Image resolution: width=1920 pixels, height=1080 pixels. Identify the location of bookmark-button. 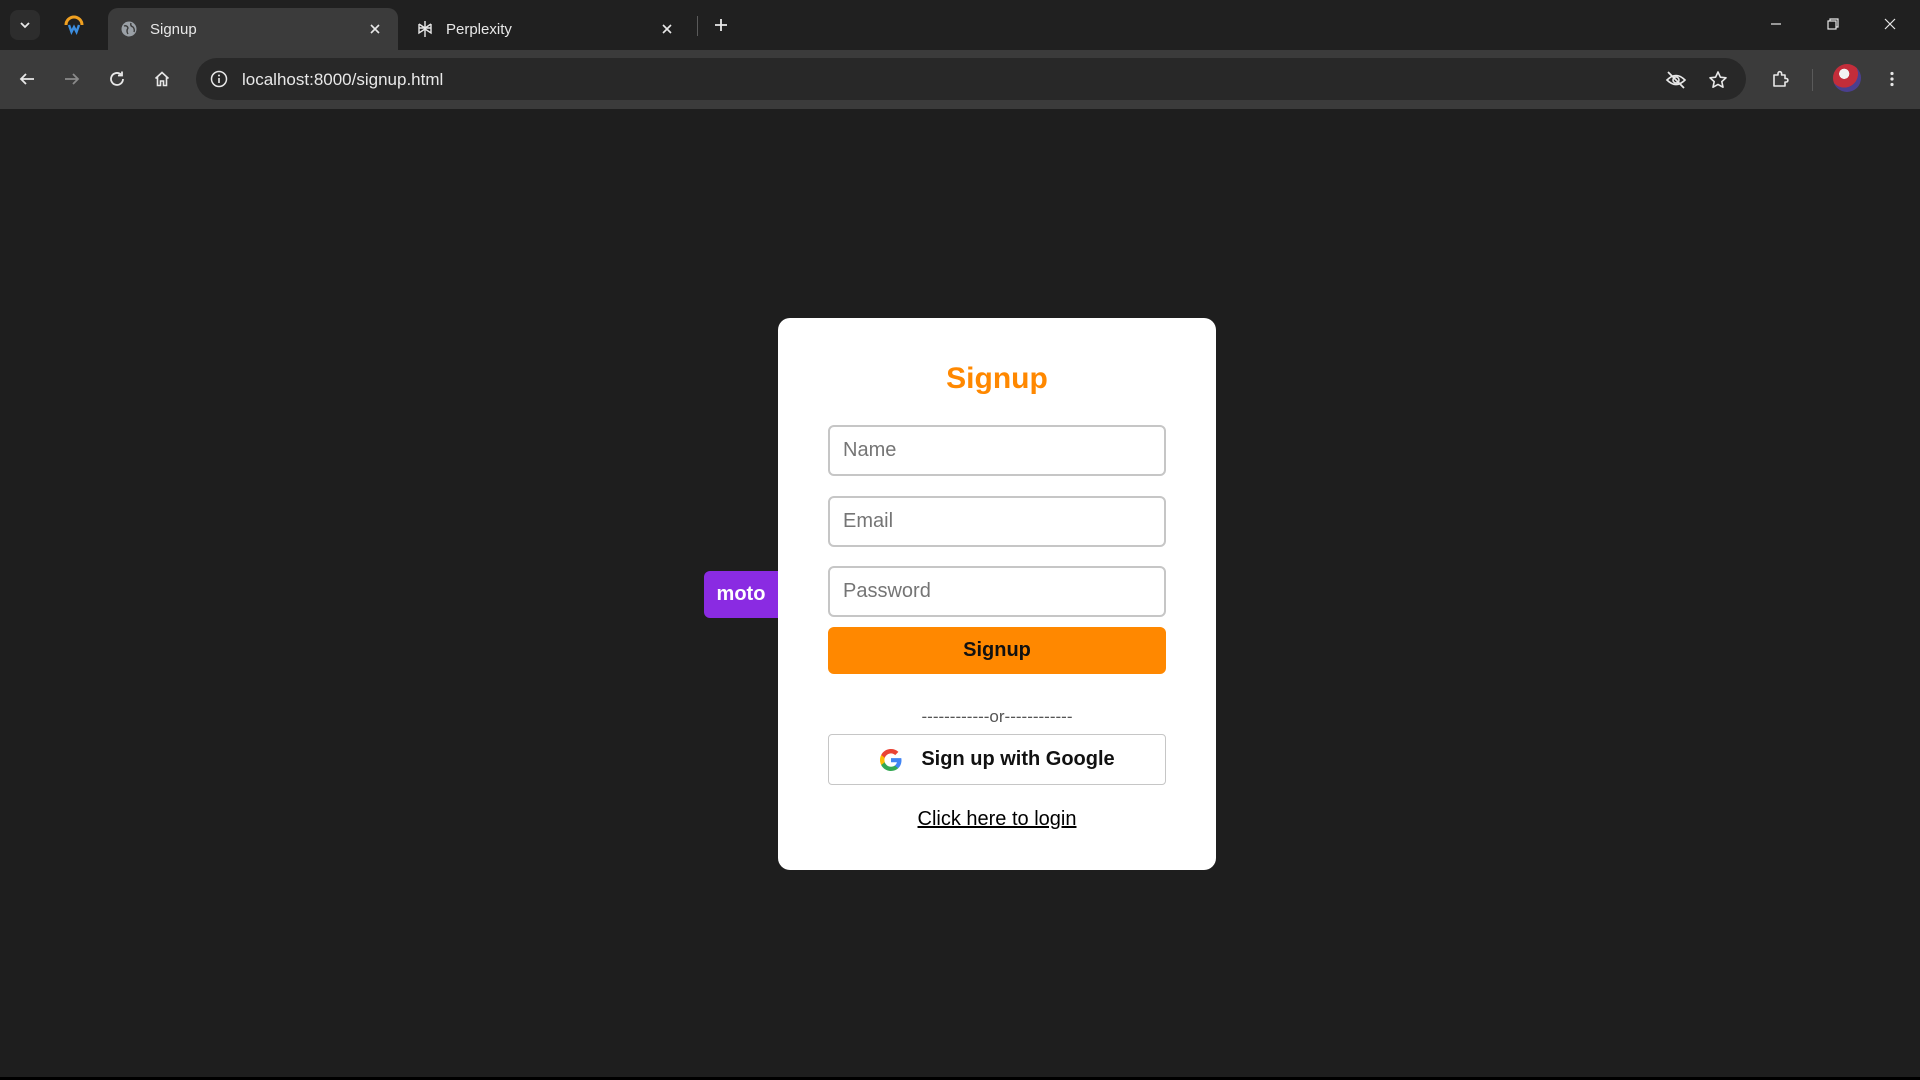
(1718, 80).